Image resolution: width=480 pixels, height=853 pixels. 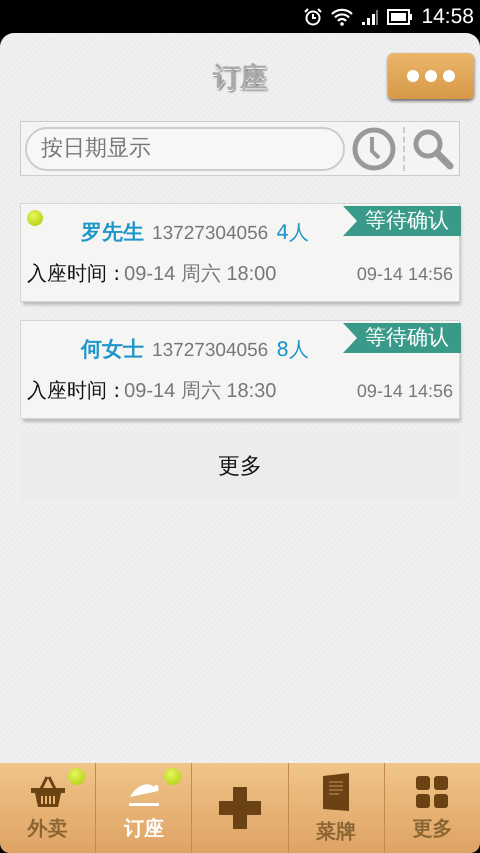 I want to click on clock-icon, so click(x=374, y=149).